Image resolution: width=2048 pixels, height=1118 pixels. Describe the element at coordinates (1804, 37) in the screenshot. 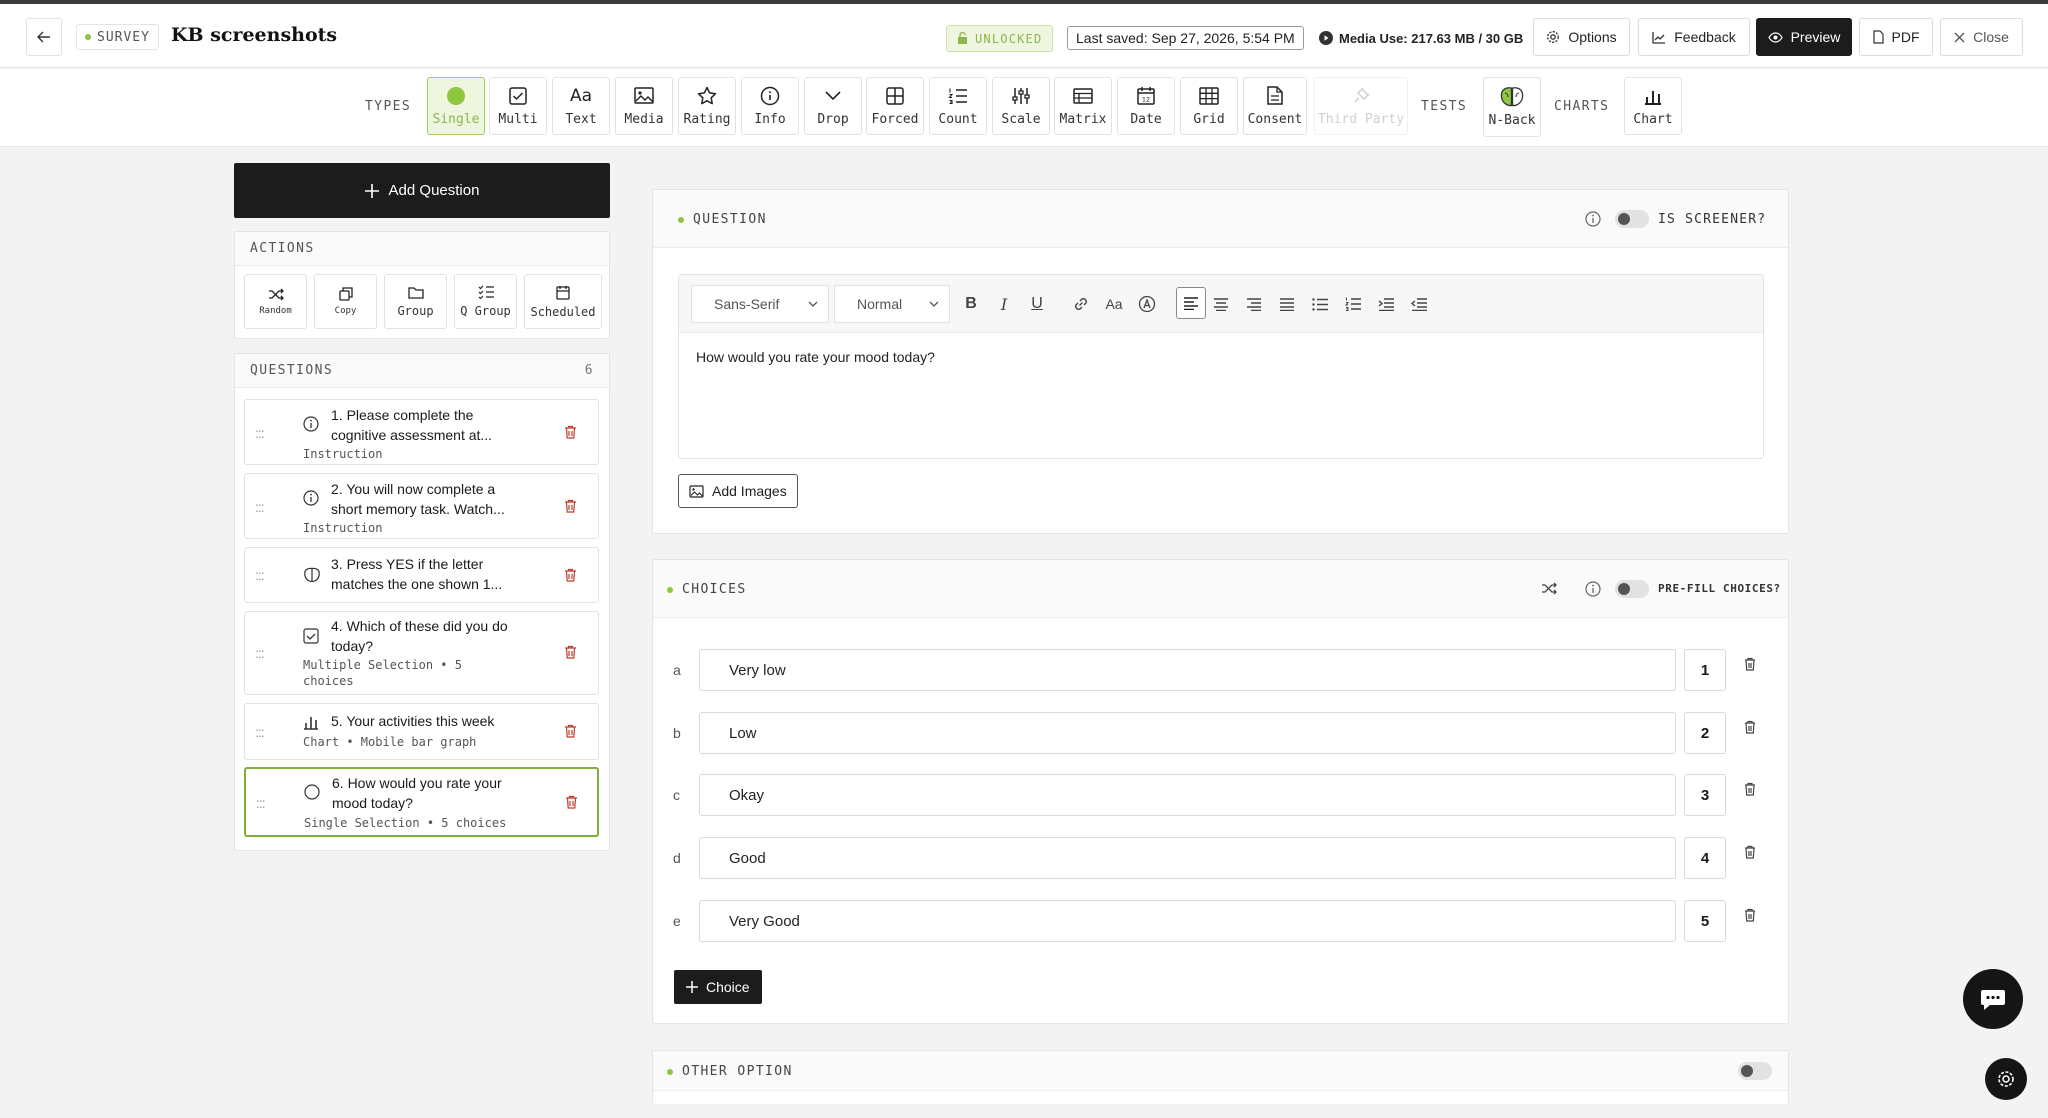

I see `preview-button: Preview` at that location.